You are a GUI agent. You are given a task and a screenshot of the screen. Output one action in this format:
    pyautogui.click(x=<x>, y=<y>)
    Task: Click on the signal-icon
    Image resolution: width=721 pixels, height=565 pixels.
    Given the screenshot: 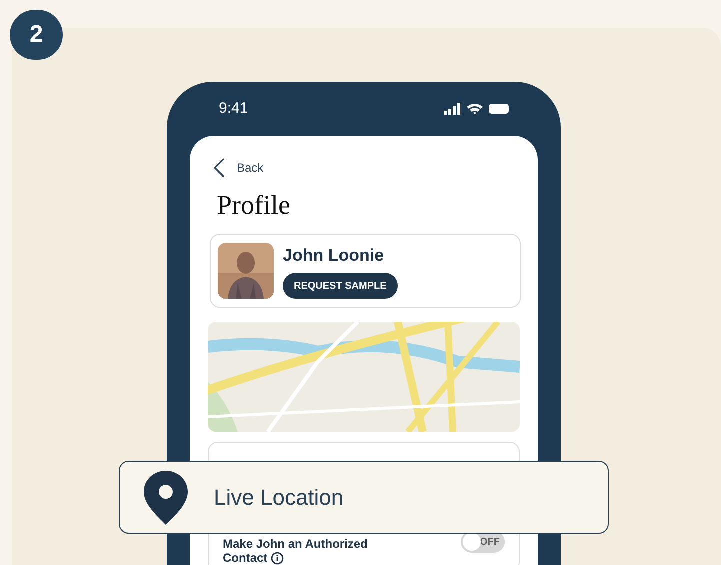 What is the action you would take?
    pyautogui.click(x=452, y=109)
    